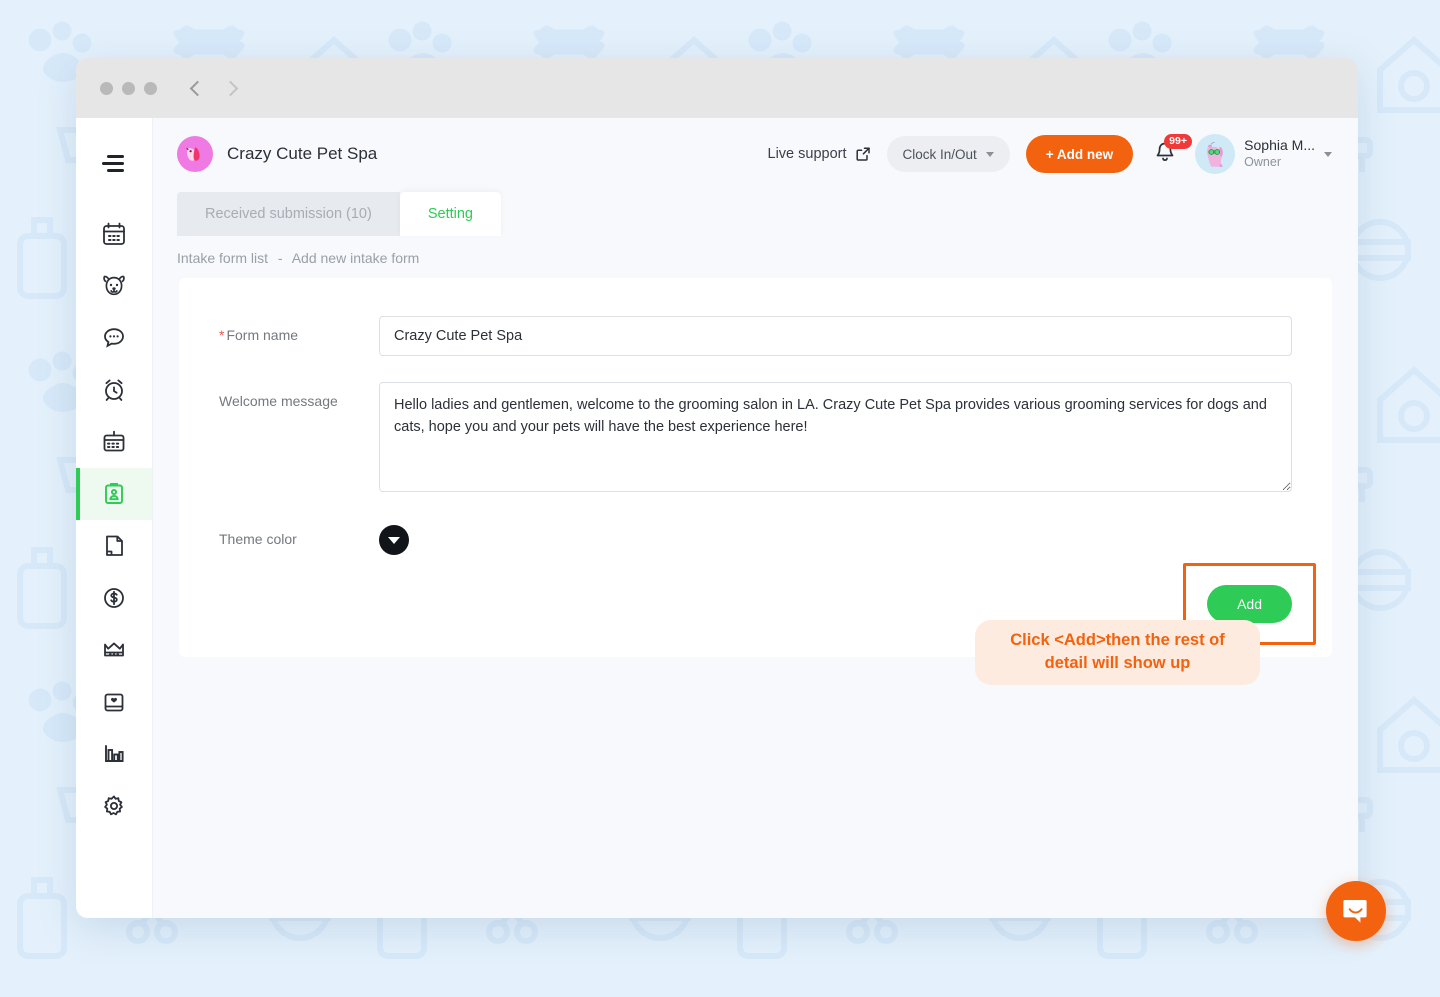 The image size is (1440, 997). I want to click on sidebar-item-reports, so click(114, 754).